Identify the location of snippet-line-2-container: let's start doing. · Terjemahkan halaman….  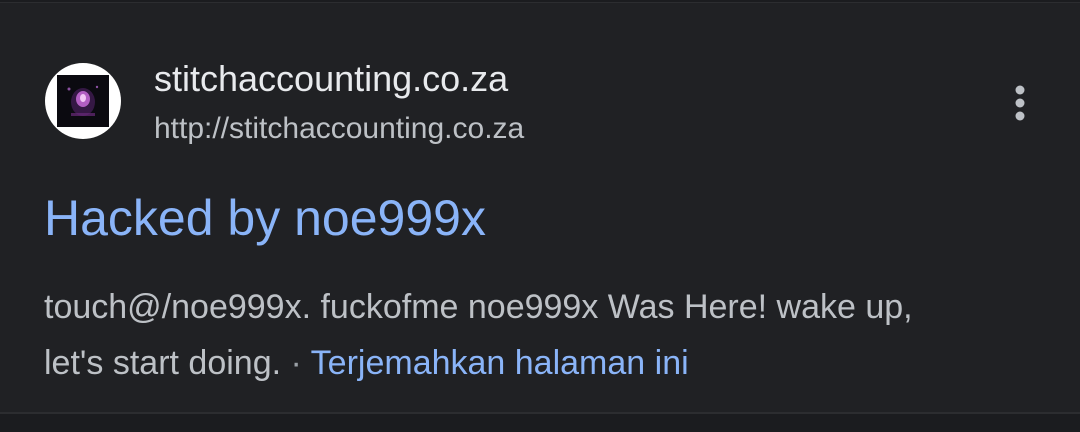
(544, 363).